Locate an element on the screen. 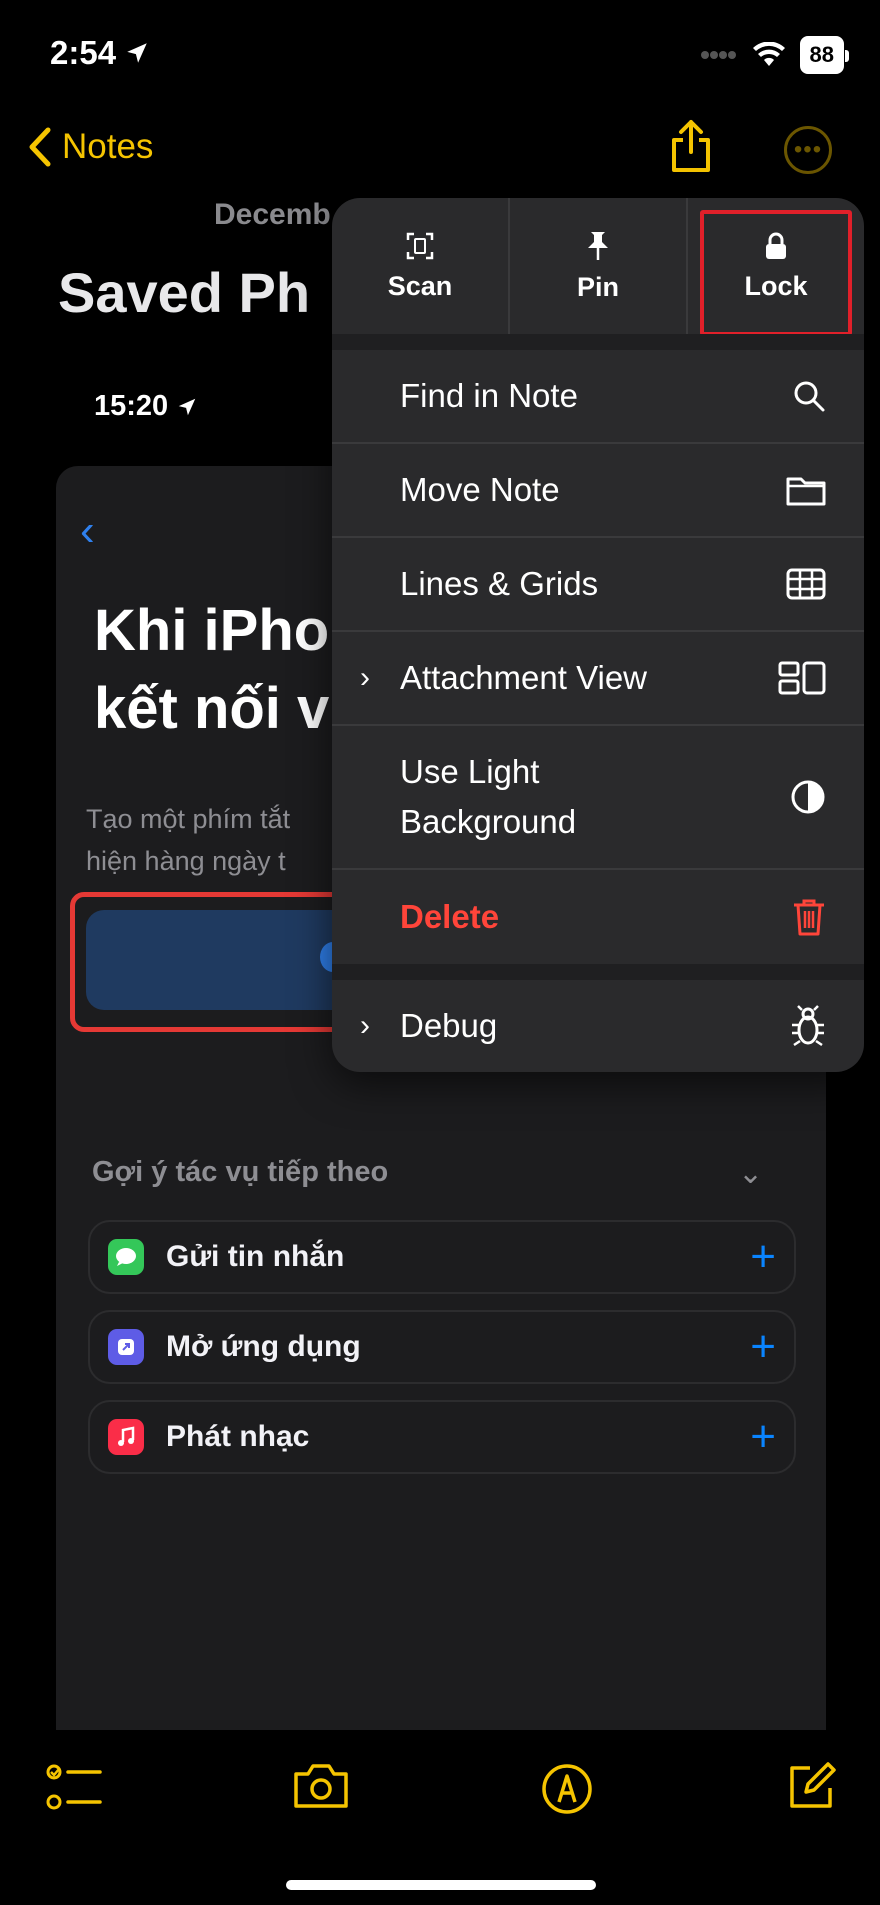  status-time: 2:54 is located at coordinates (100, 53).